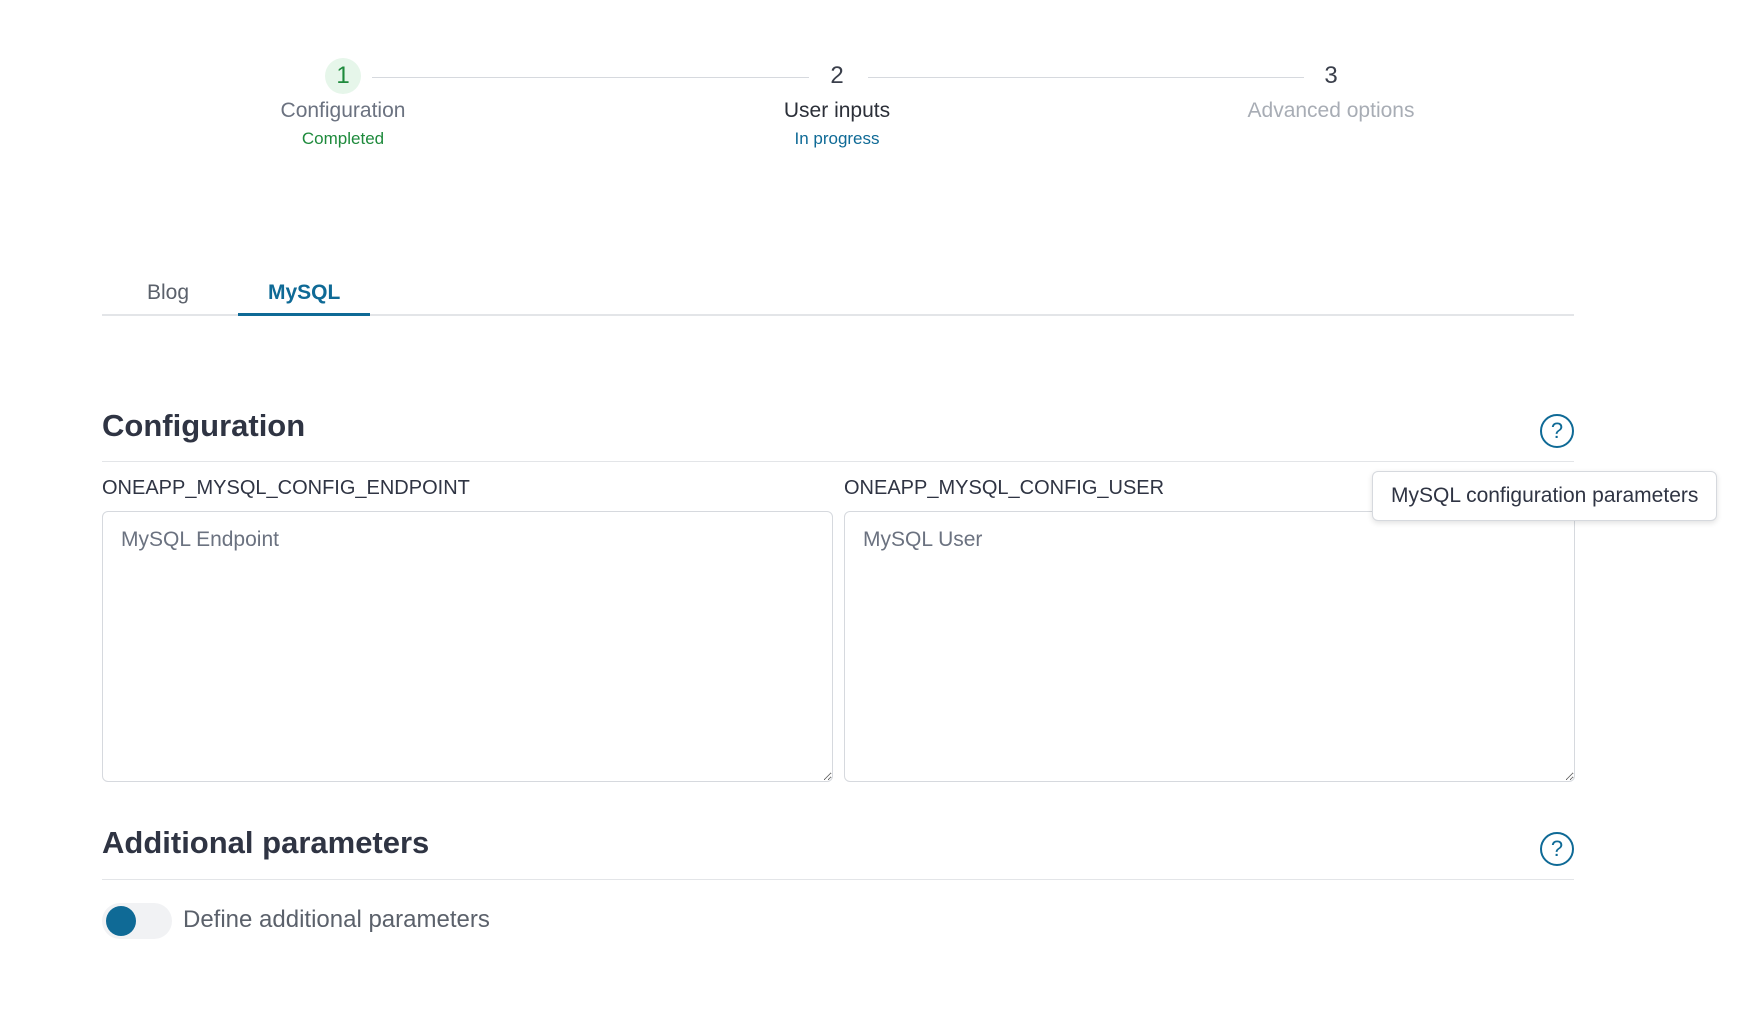 Image resolution: width=1756 pixels, height=1035 pixels. I want to click on configuration-title: Configuration, so click(204, 425).